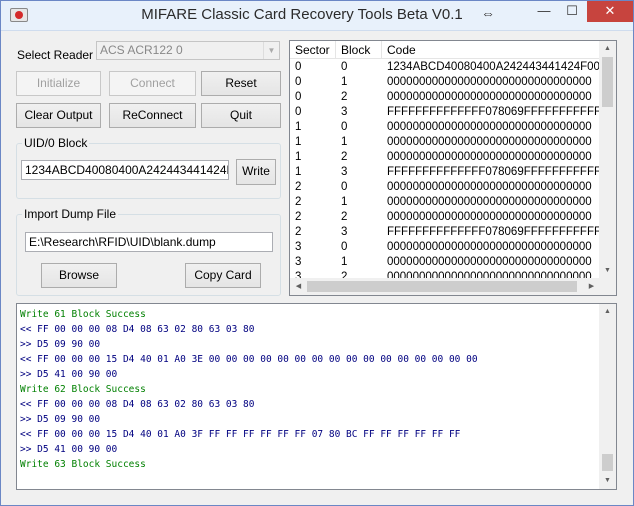  I want to click on table-row: 2 1 00000000000000000000000000000000, so click(445, 202).